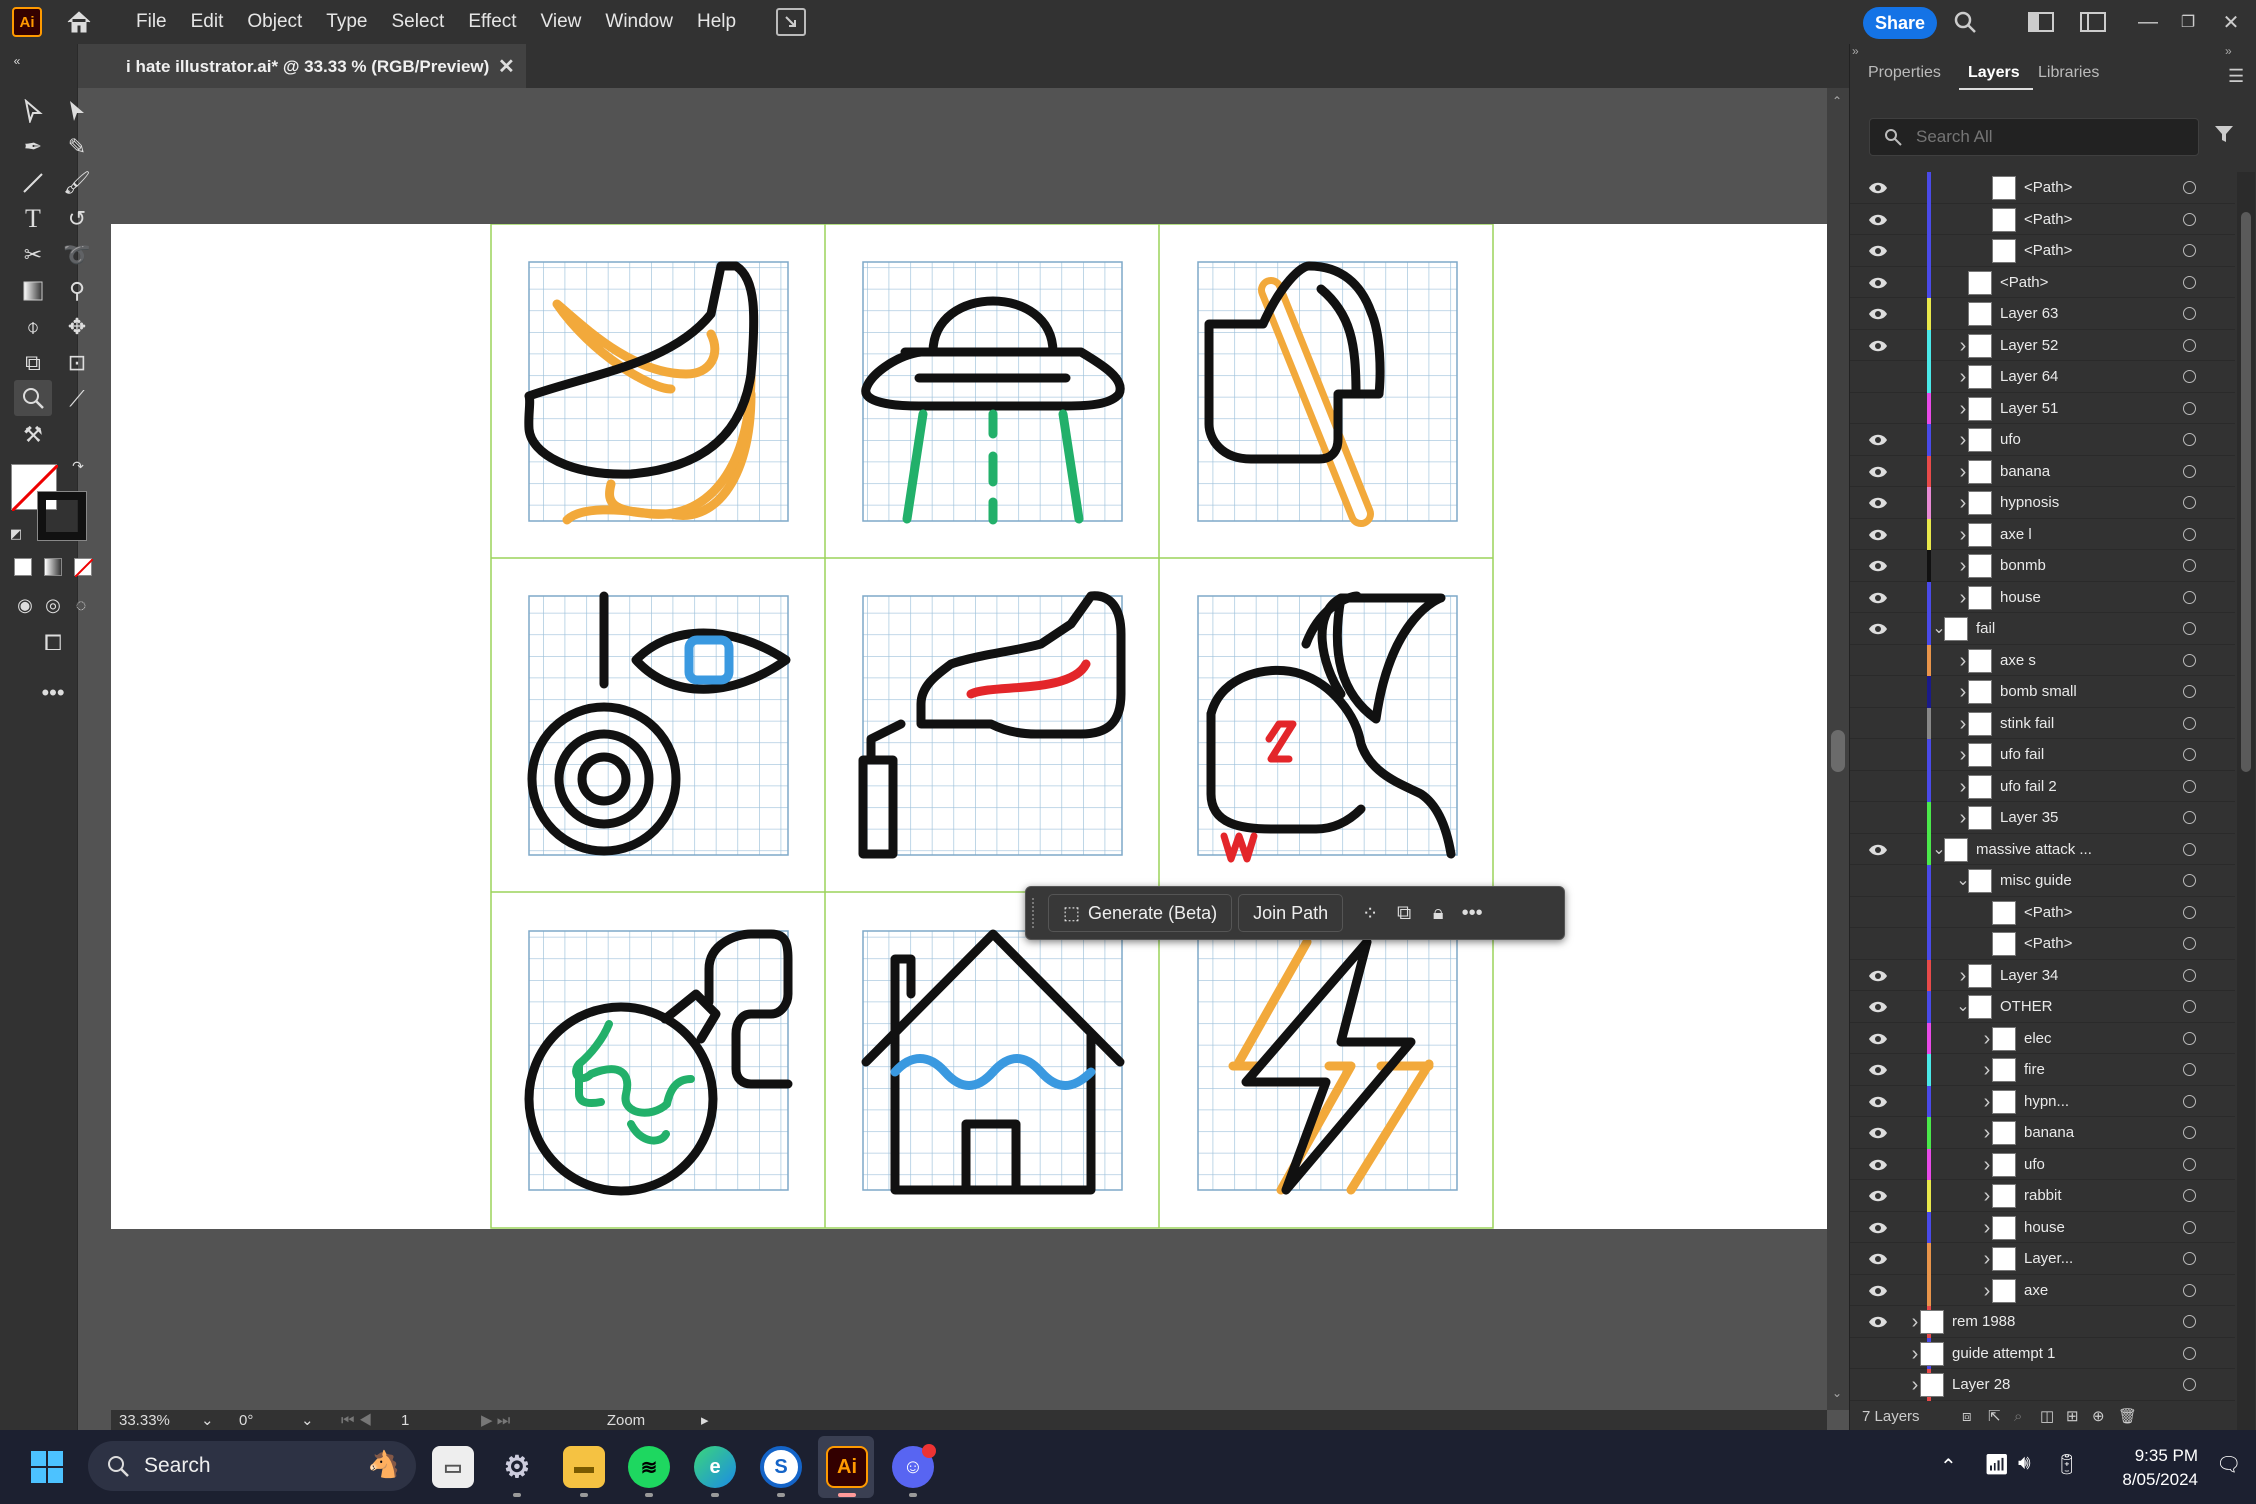 Image resolution: width=2256 pixels, height=1504 pixels. Describe the element at coordinates (77, 255) in the screenshot. I see `lasso-tool-icon: ➰` at that location.